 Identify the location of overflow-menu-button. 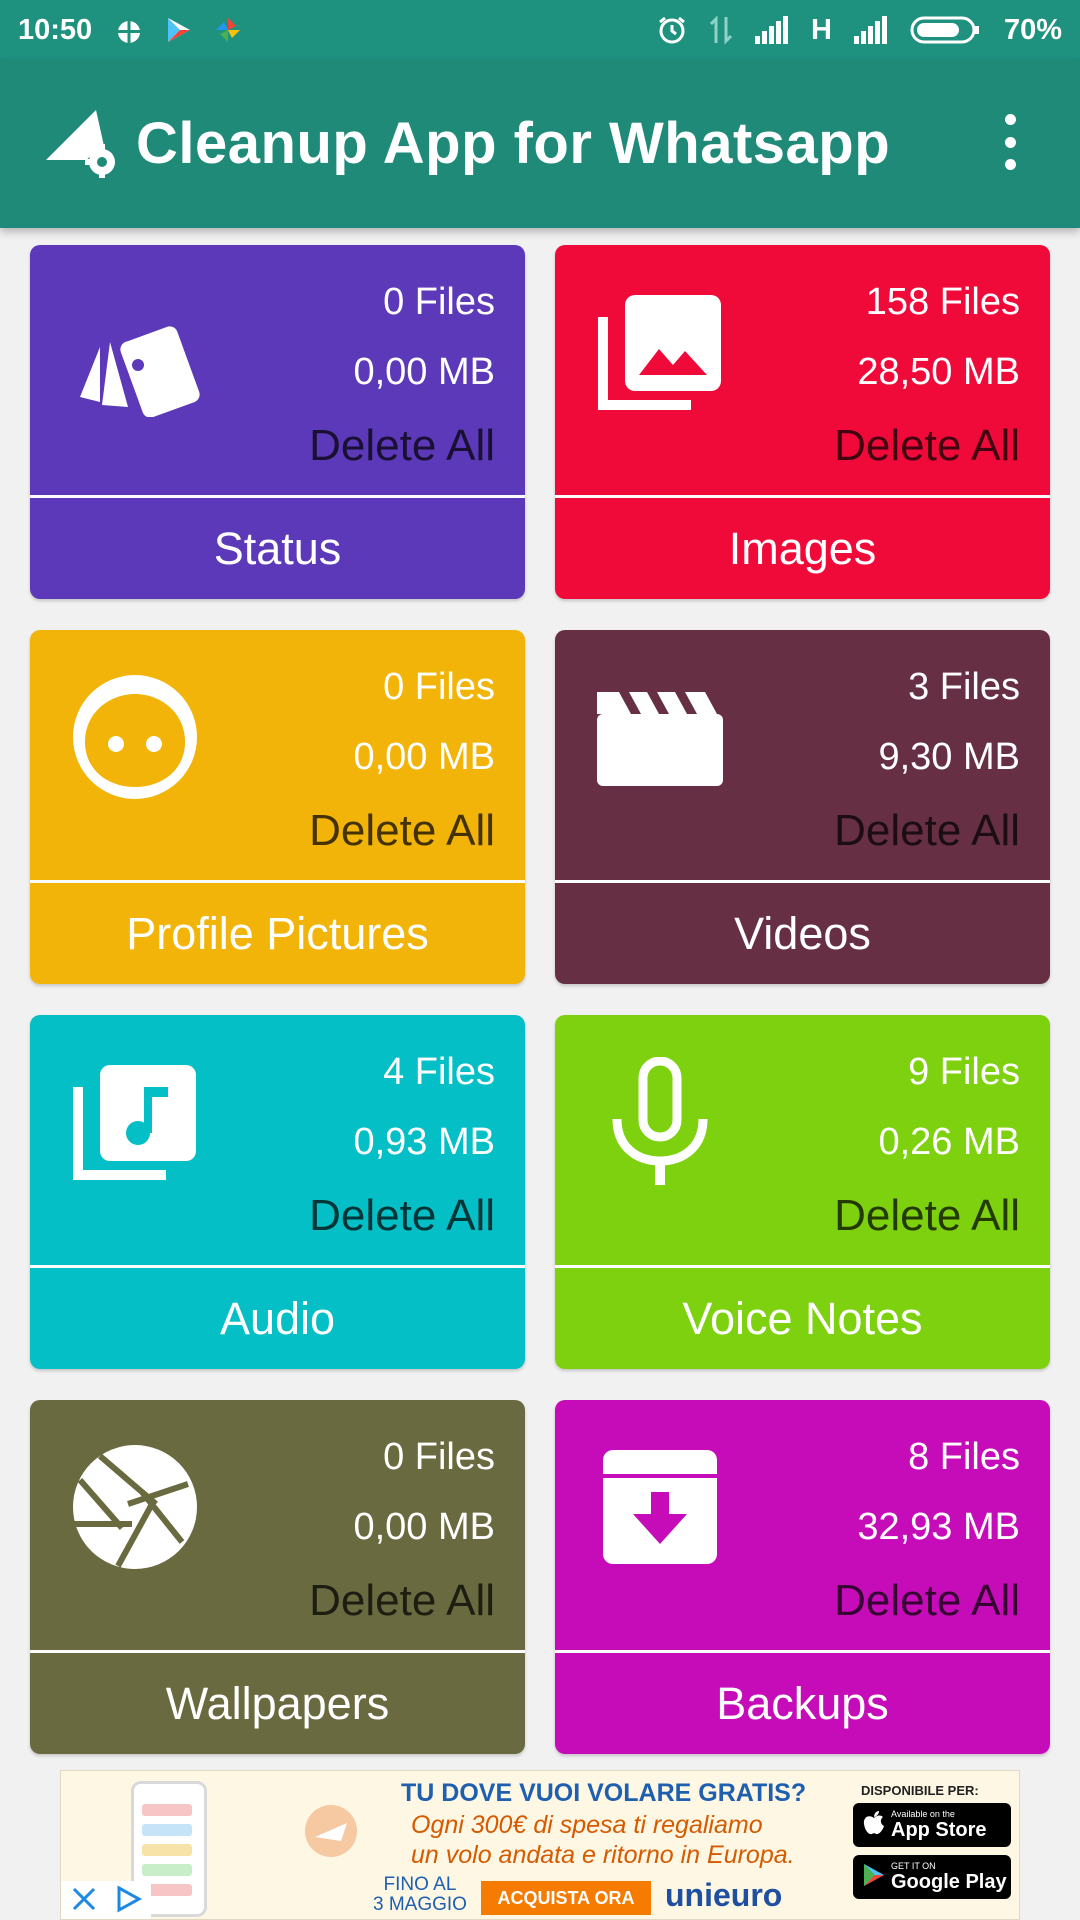
(1010, 142).